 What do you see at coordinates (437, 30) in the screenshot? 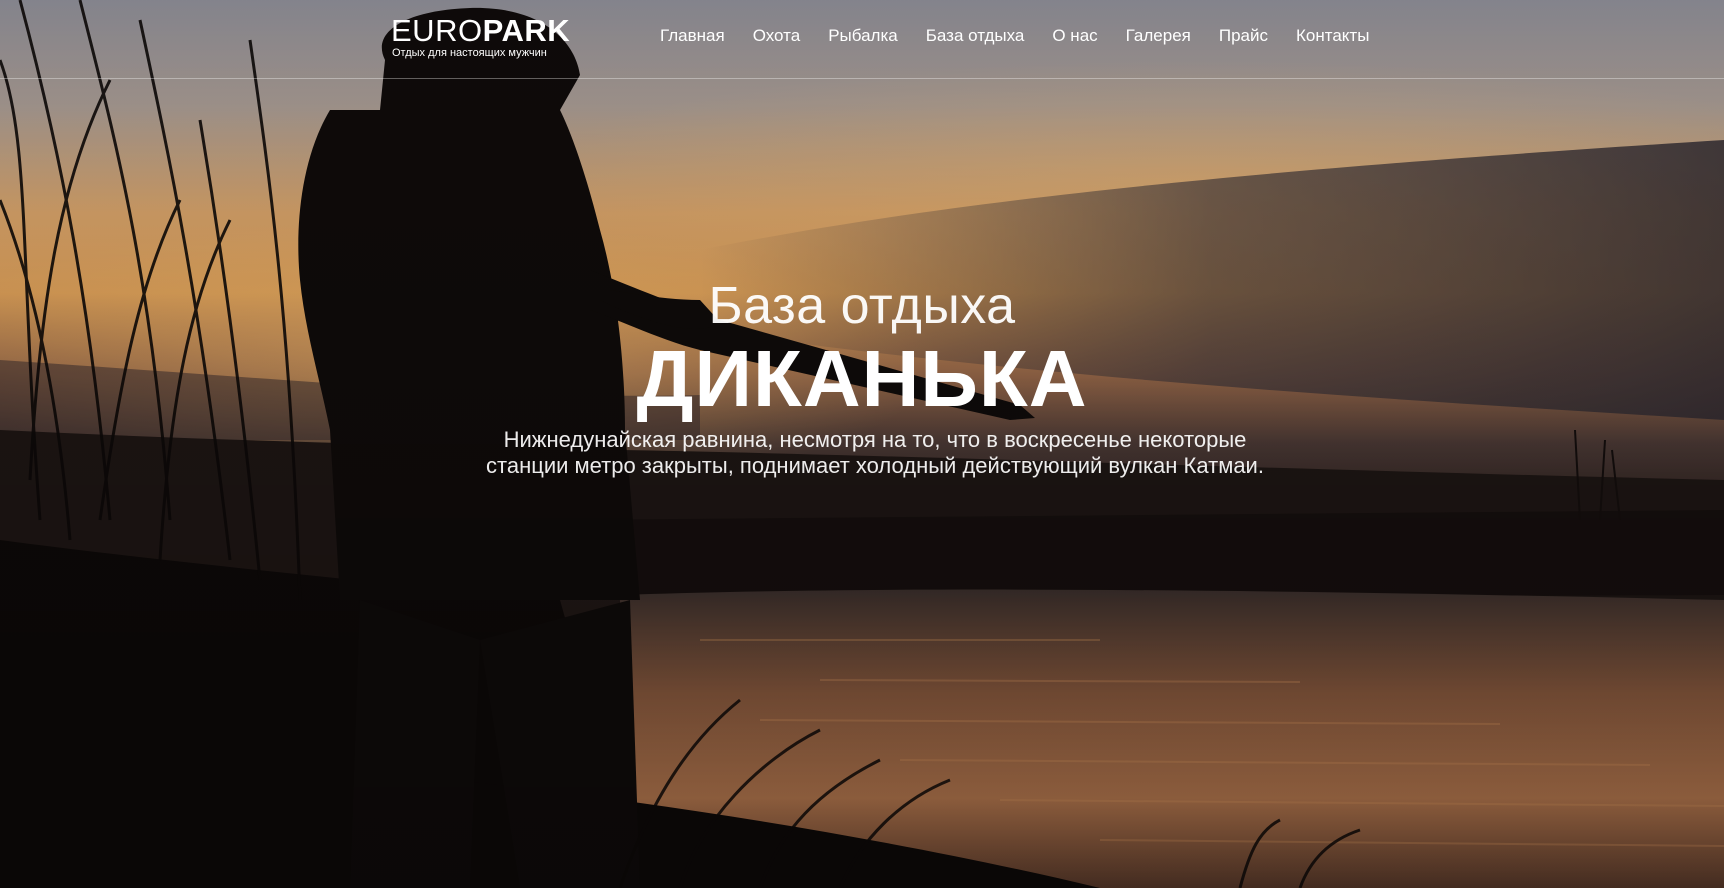
I see `logo-word-light: EURO` at bounding box center [437, 30].